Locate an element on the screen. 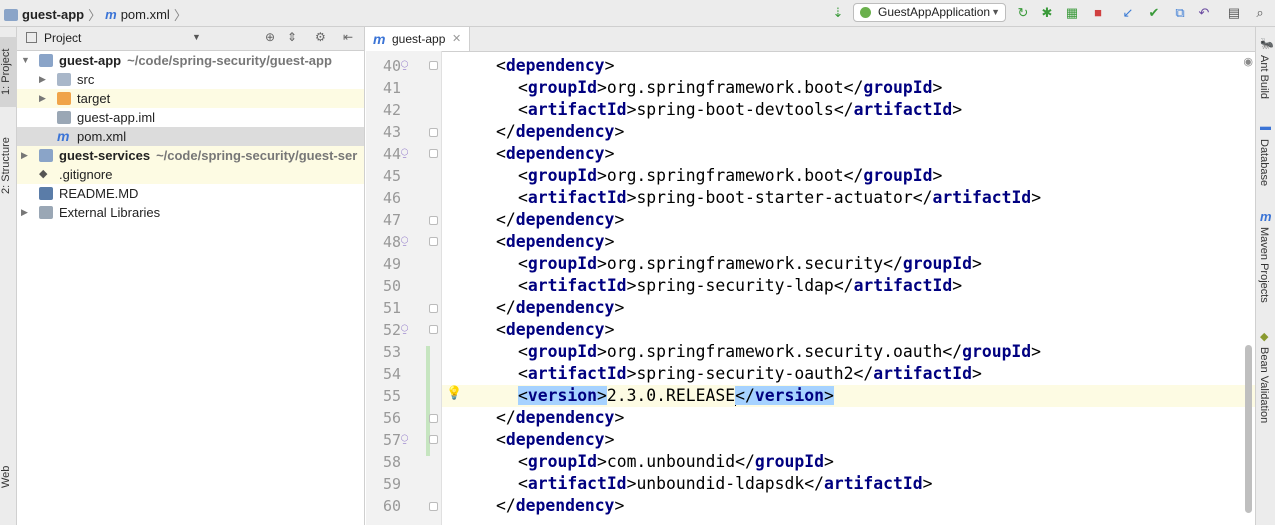 The width and height of the screenshot is (1275, 525). gear-icon: ⚙ is located at coordinates (320, 37).